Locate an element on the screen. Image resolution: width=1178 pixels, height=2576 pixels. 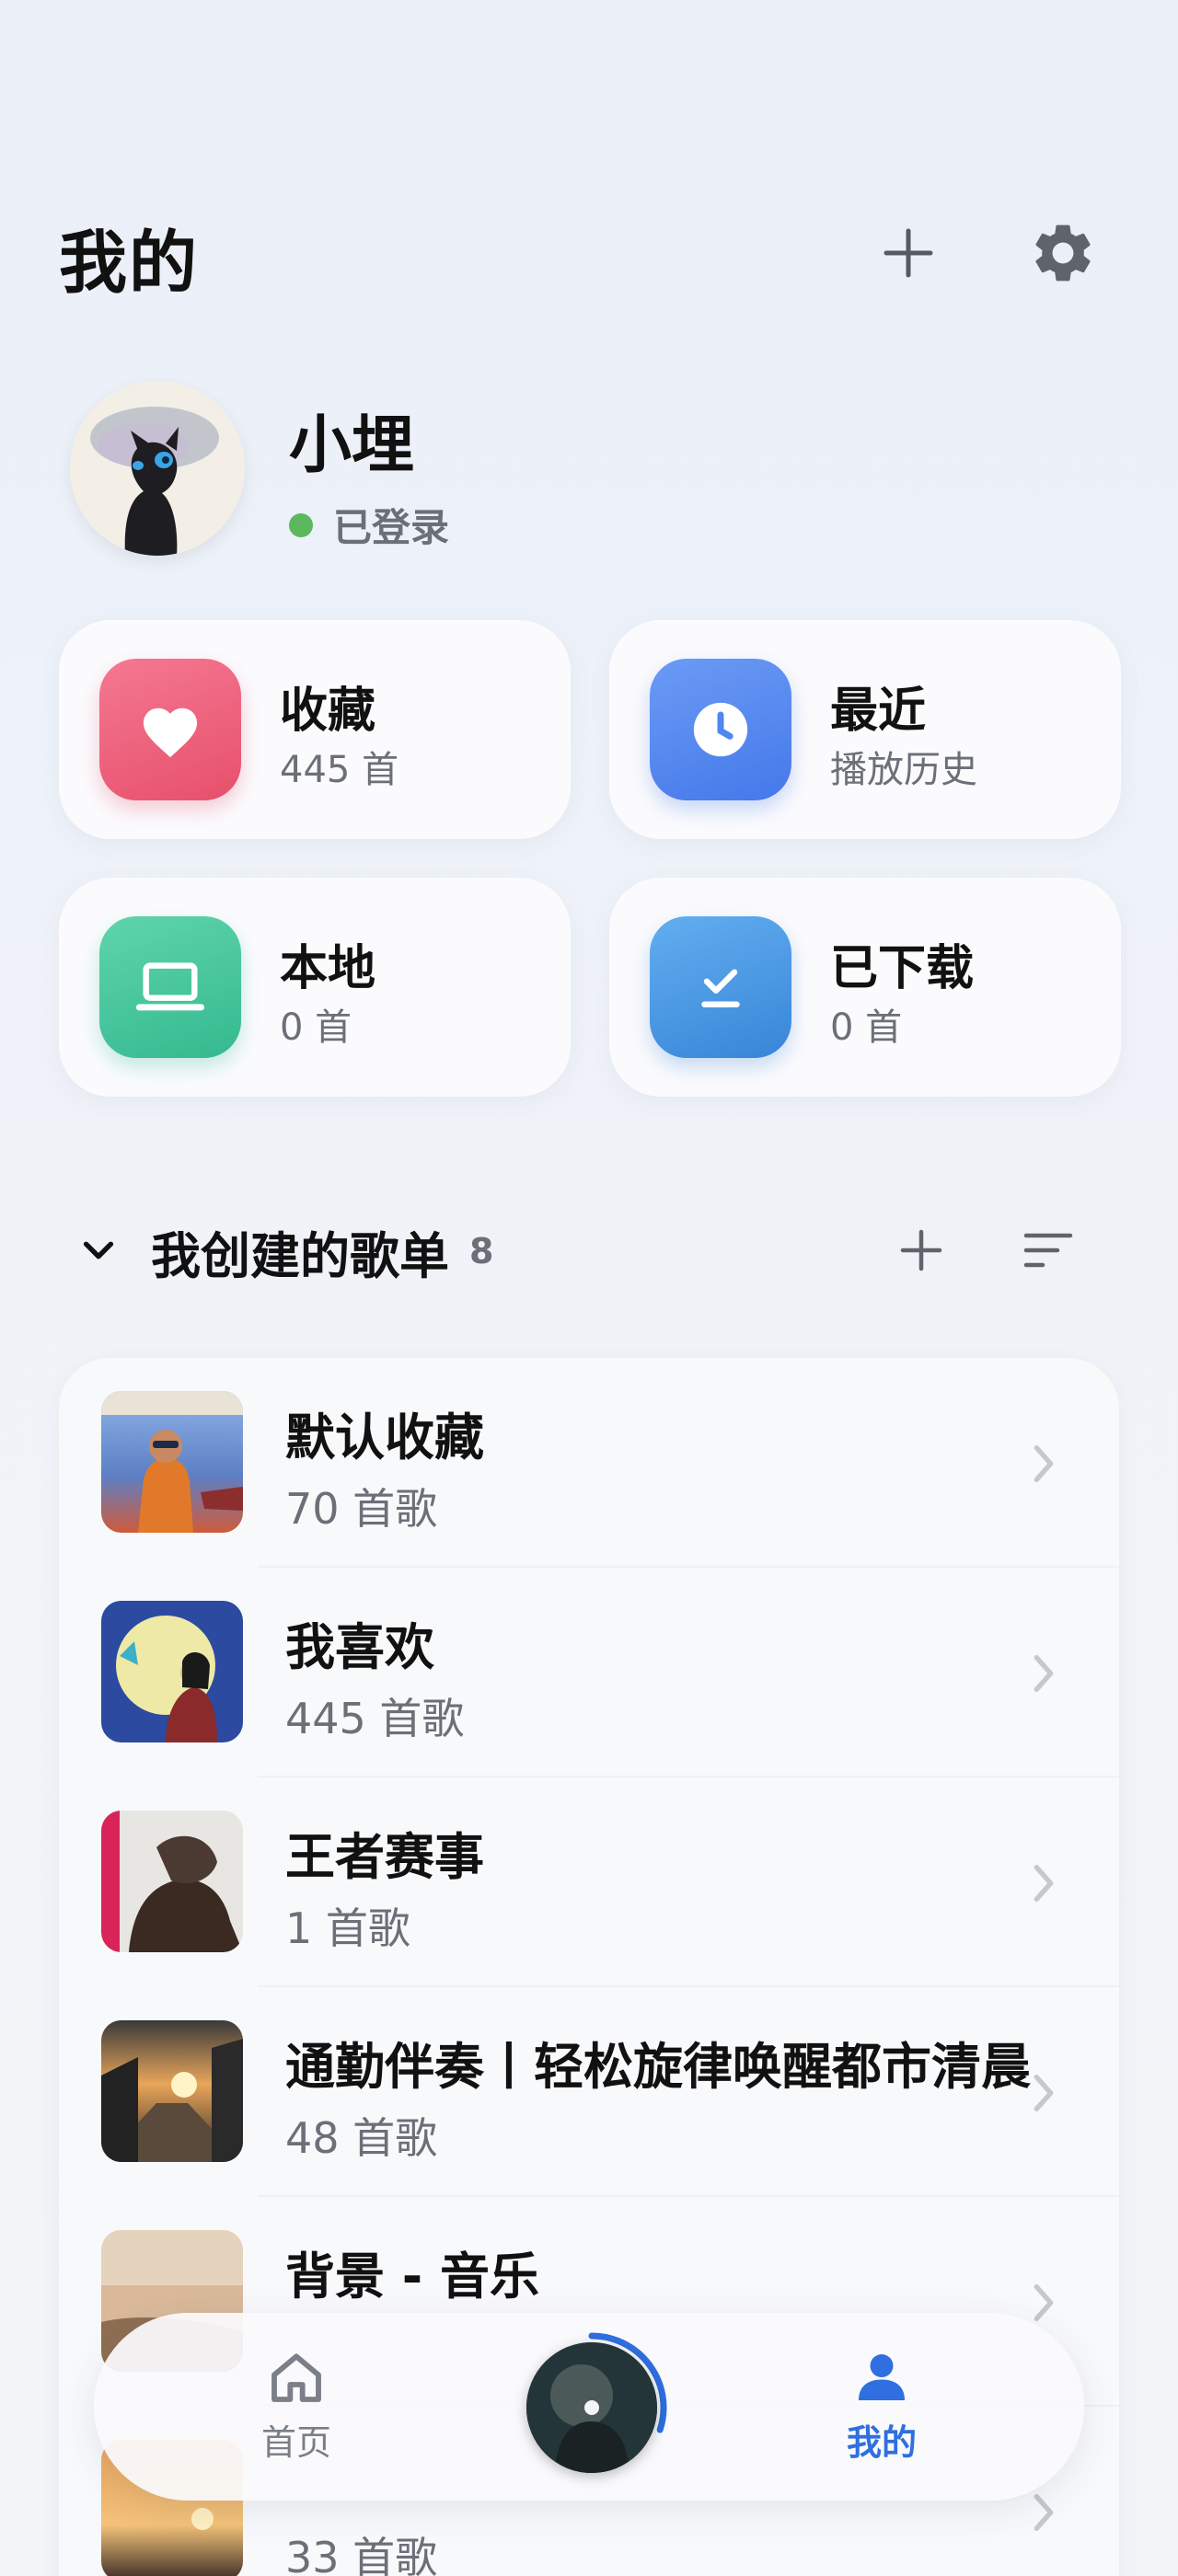
clock-icon is located at coordinates (720, 729).